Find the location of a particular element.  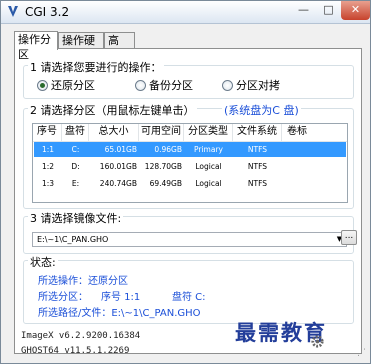

image-file-group: 3 请选择镜像文件: E:\~1\C_PAN.GHO ▼ is located at coordinates (188, 232).